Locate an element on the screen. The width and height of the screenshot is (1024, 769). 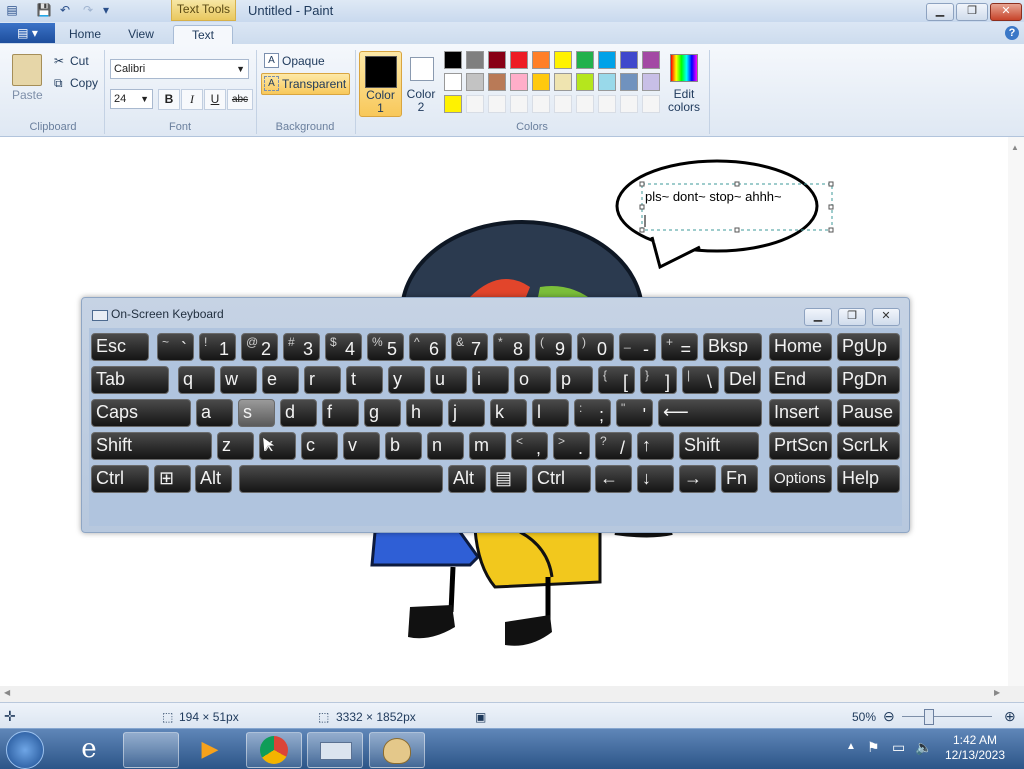
key-1-15: End is located at coordinates (800, 380).